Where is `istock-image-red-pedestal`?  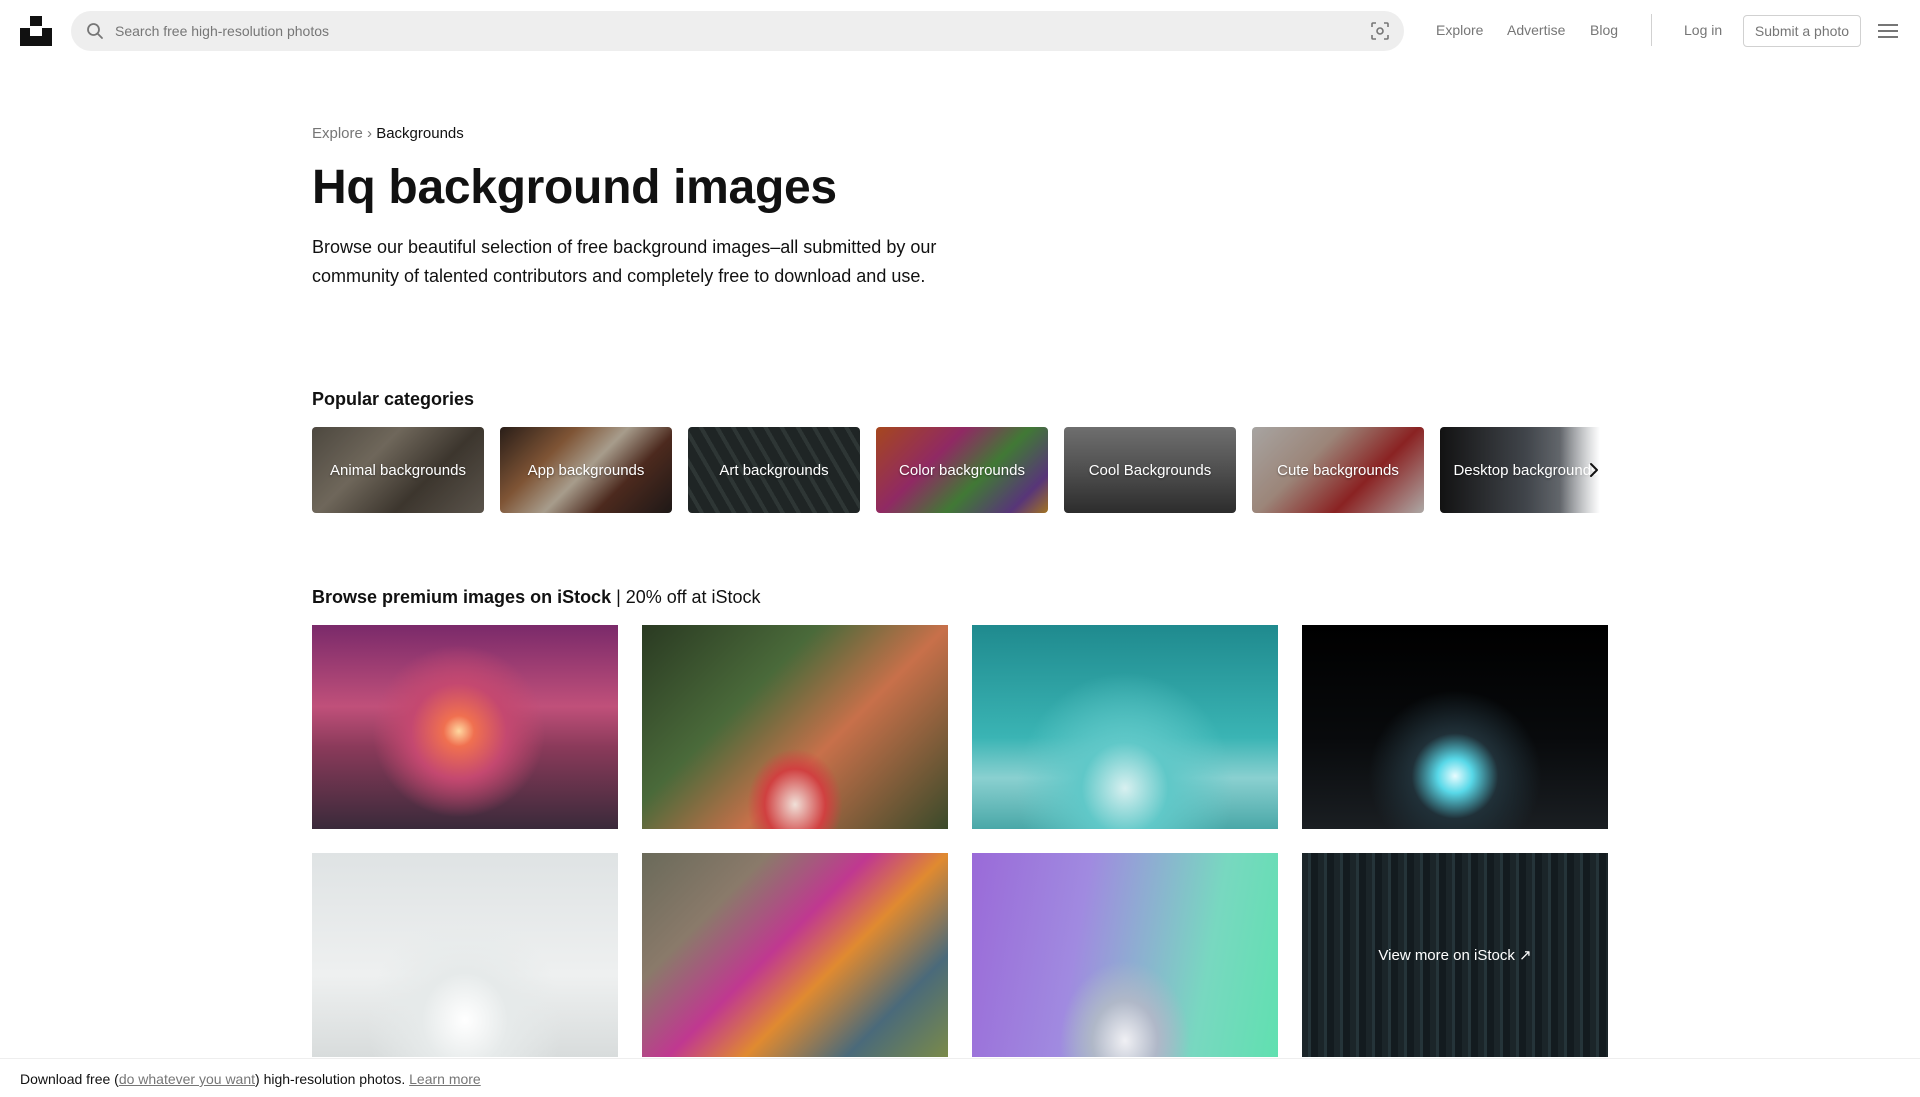 istock-image-red-pedestal is located at coordinates (795, 727).